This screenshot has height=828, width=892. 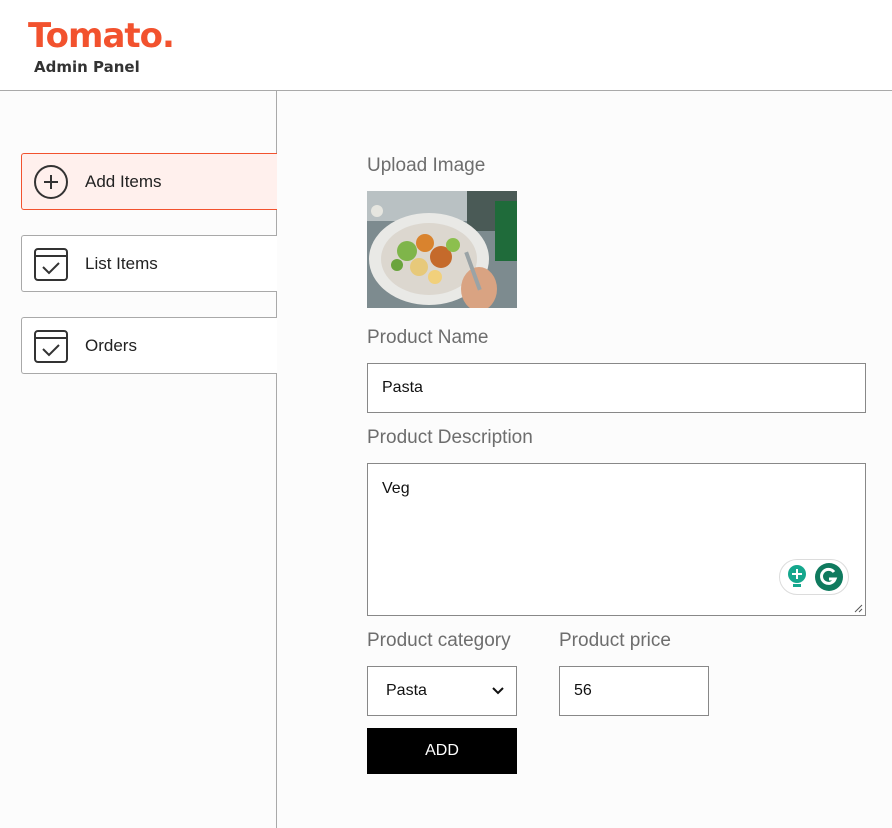 What do you see at coordinates (123, 181) in the screenshot?
I see `sidebar-item-label: Add Items` at bounding box center [123, 181].